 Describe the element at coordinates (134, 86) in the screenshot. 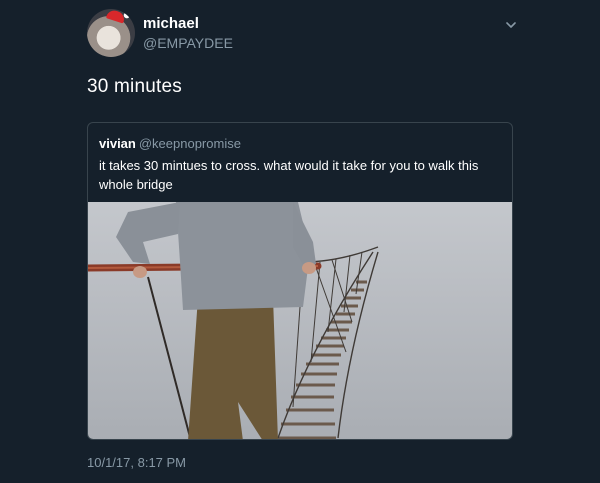

I see `tweet-text: 30 minutes` at that location.